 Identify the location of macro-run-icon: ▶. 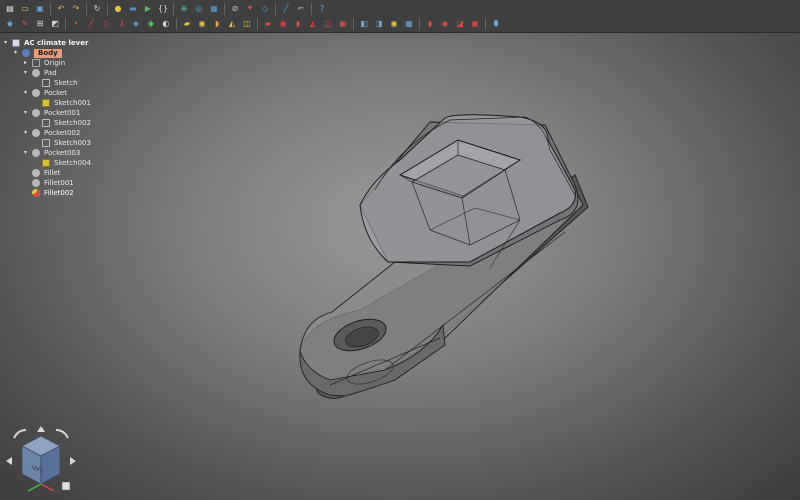
(148, 9).